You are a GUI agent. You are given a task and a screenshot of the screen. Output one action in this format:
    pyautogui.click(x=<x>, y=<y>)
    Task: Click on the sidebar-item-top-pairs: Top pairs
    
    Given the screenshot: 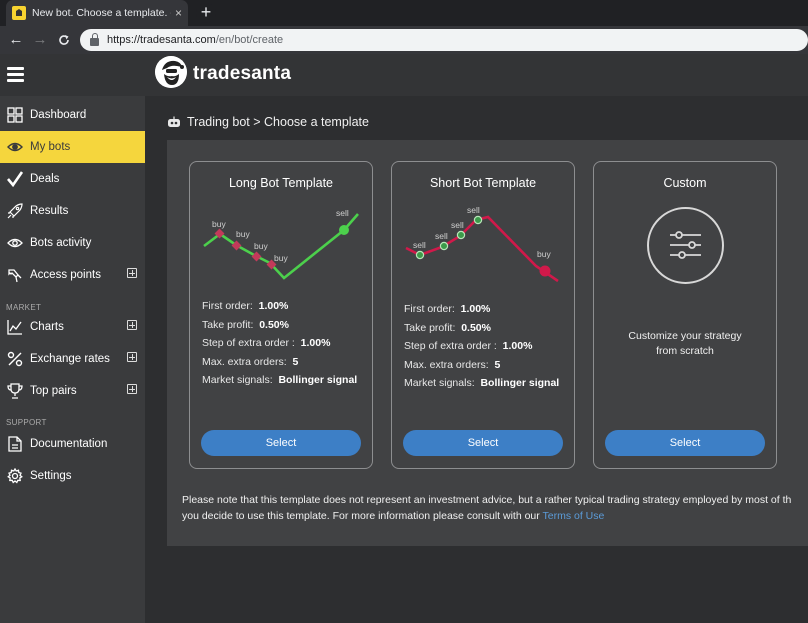 What is the action you would take?
    pyautogui.click(x=72, y=391)
    